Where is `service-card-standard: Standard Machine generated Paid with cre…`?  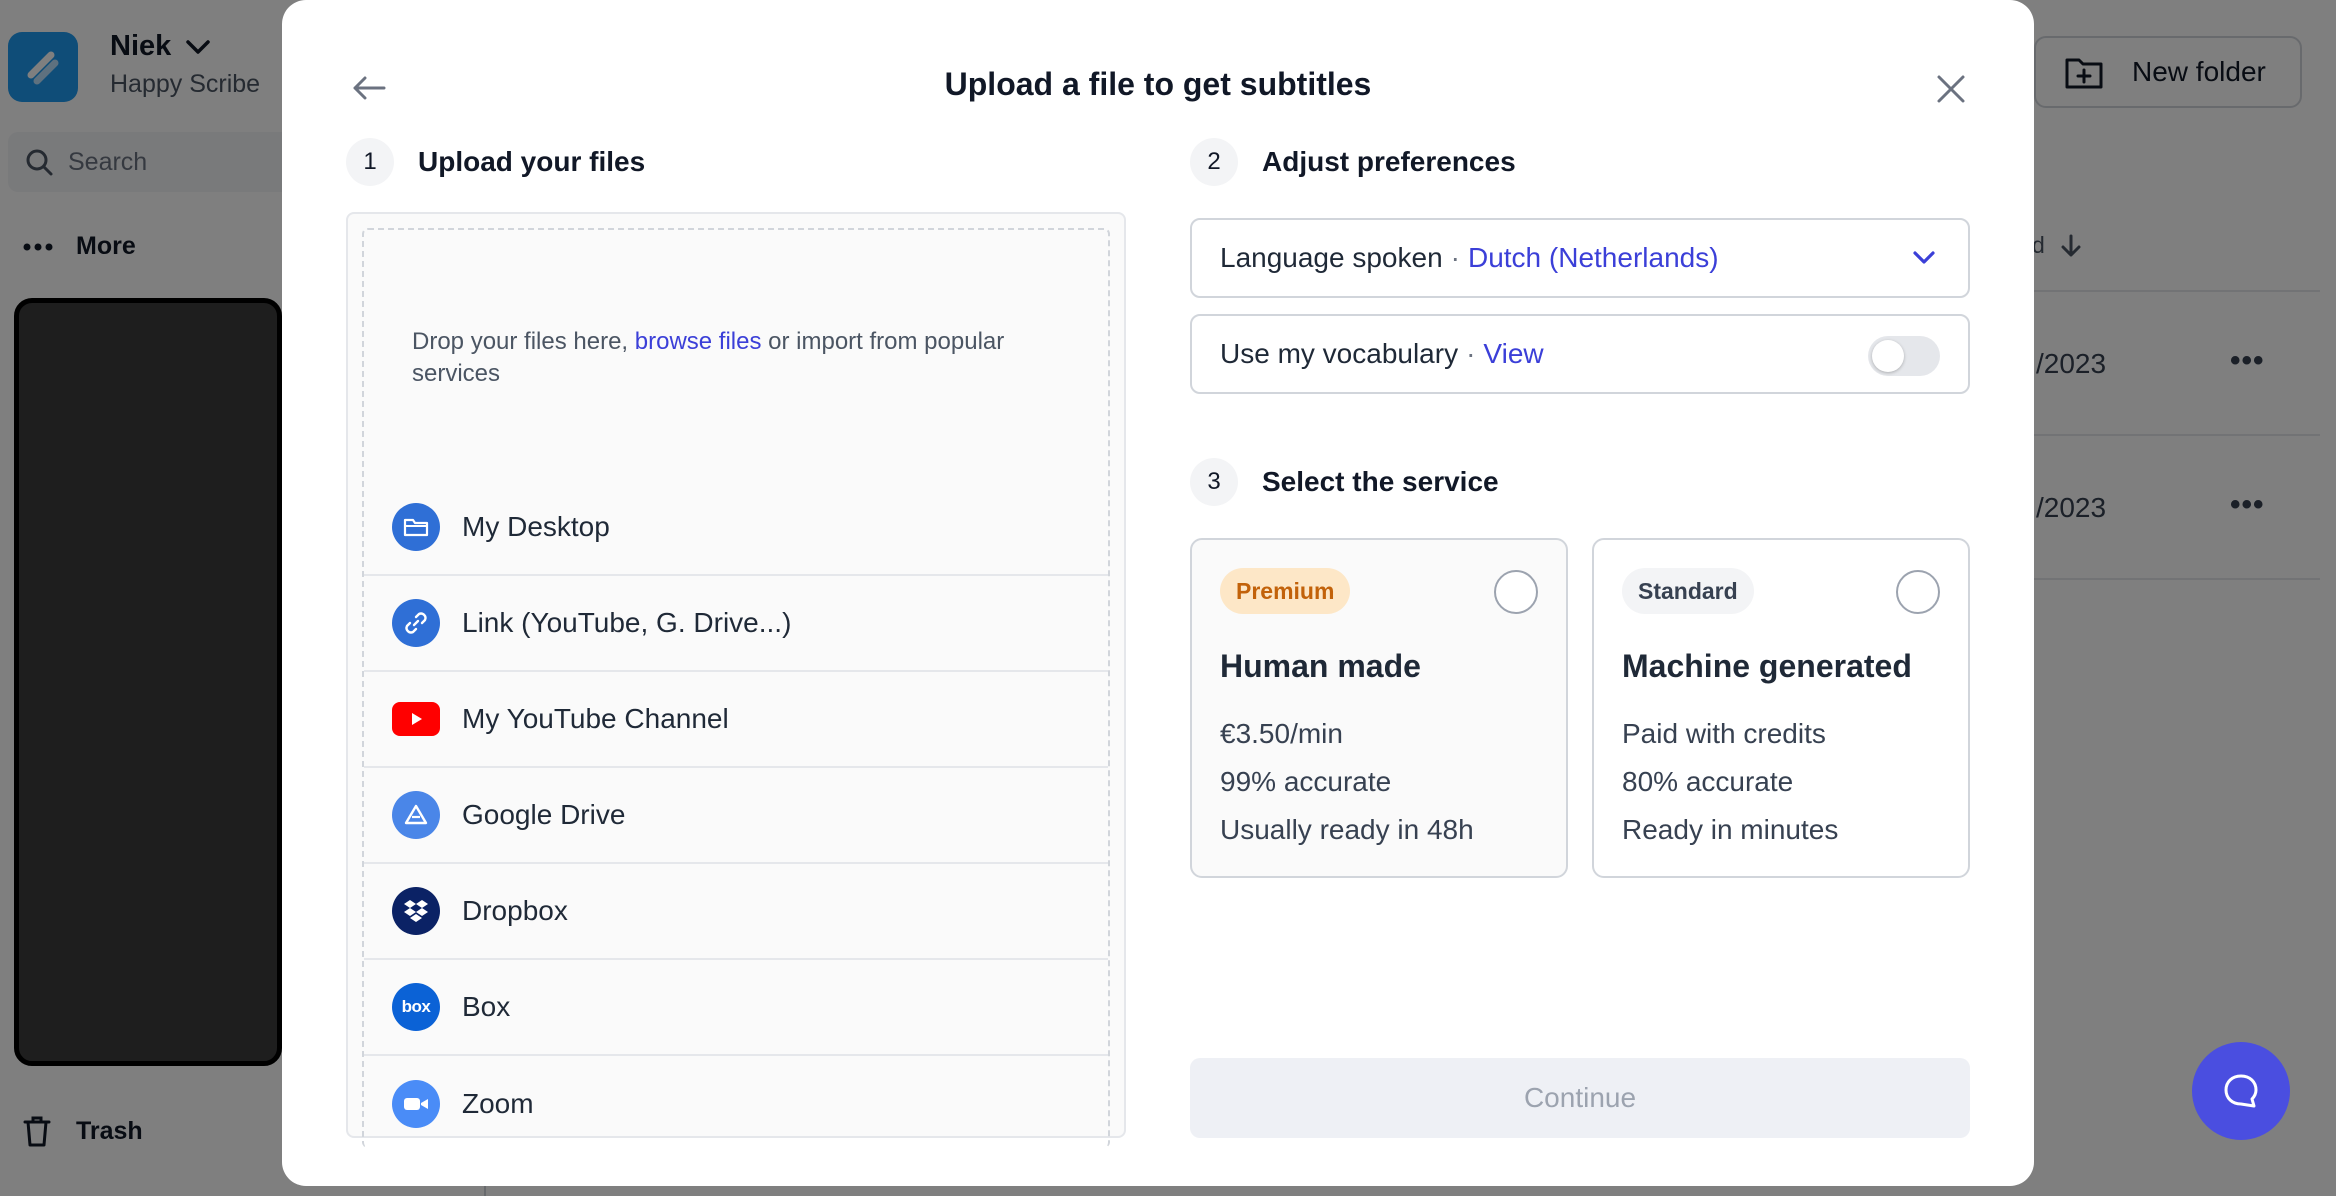 service-card-standard: Standard Machine generated Paid with cre… is located at coordinates (1781, 708).